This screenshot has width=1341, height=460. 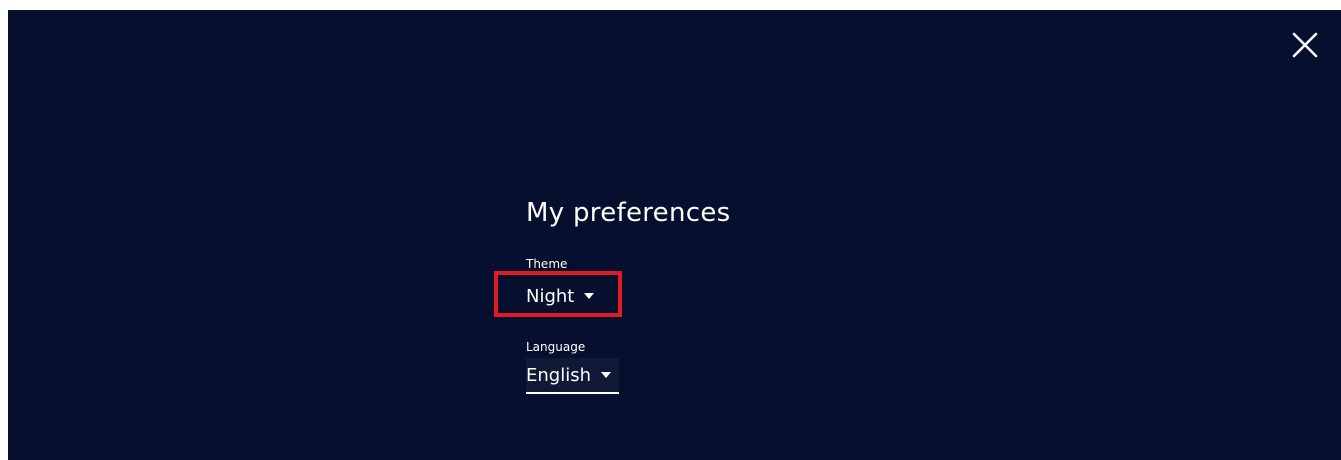 What do you see at coordinates (628, 213) in the screenshot?
I see `page-title: My preferences` at bounding box center [628, 213].